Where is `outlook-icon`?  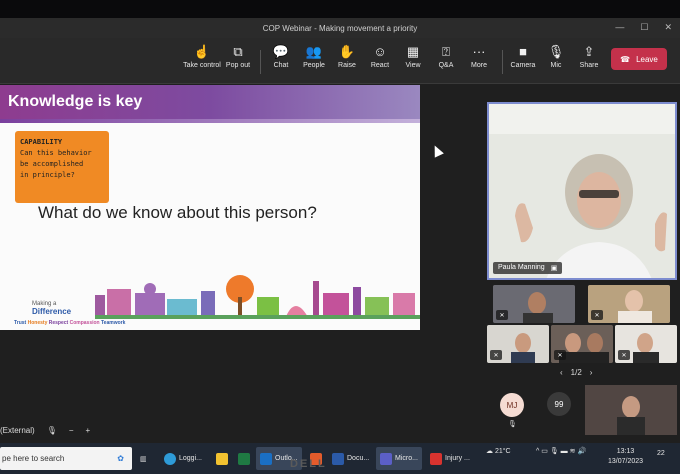
outlook-icon is located at coordinates (266, 458).